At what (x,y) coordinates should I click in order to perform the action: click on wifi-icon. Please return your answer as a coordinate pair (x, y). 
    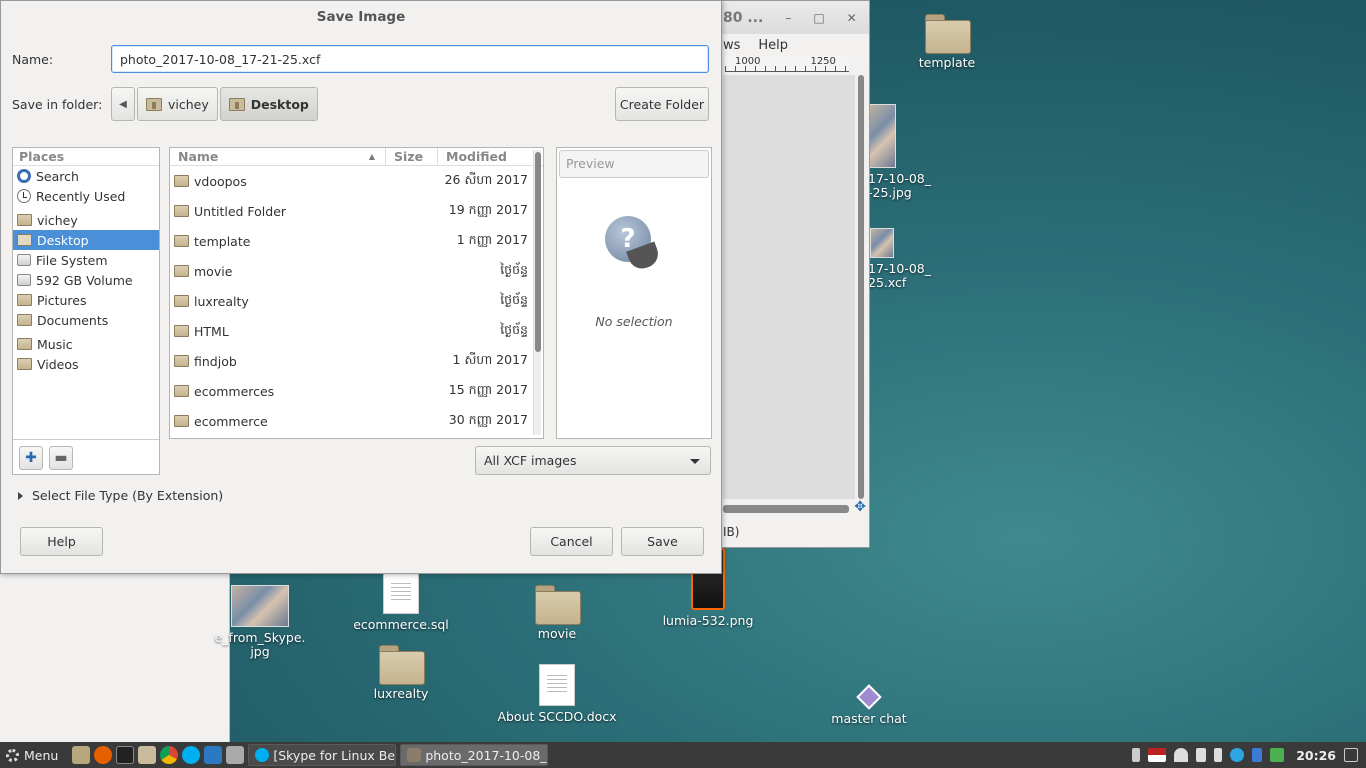
    Looking at the image, I should click on (1181, 755).